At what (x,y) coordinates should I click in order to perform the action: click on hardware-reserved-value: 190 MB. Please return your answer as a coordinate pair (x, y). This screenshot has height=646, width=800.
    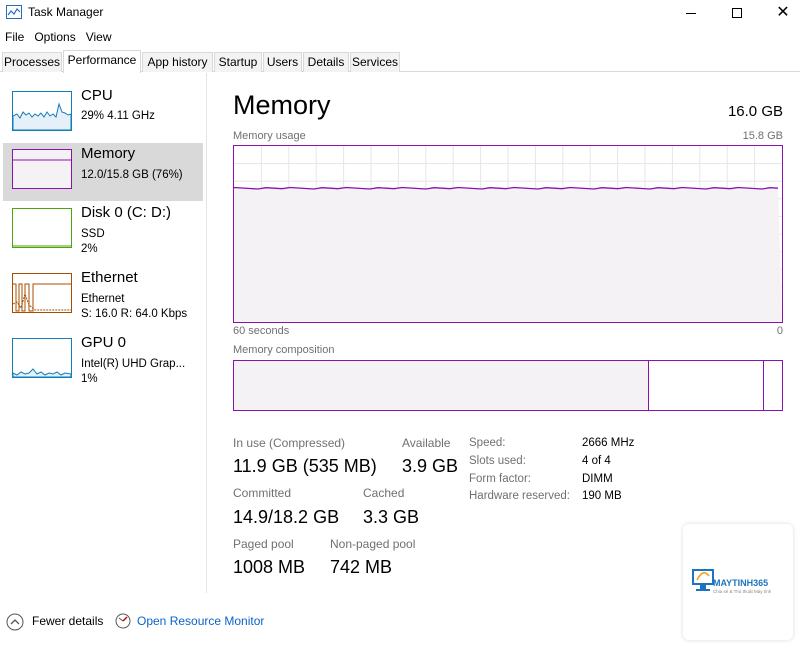
    Looking at the image, I should click on (602, 496).